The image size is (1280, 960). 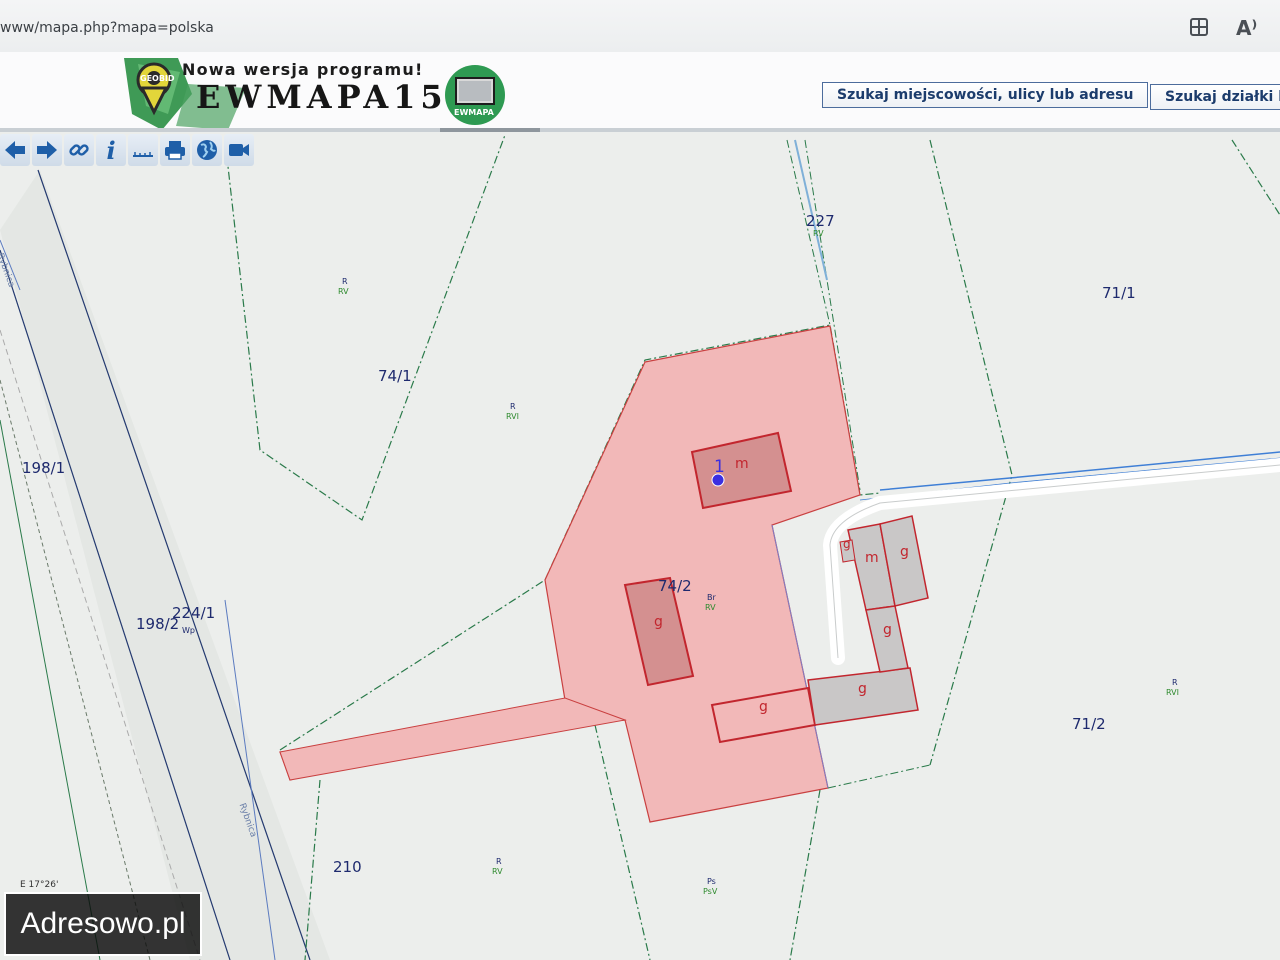 I want to click on forward-icon, so click(x=47, y=150).